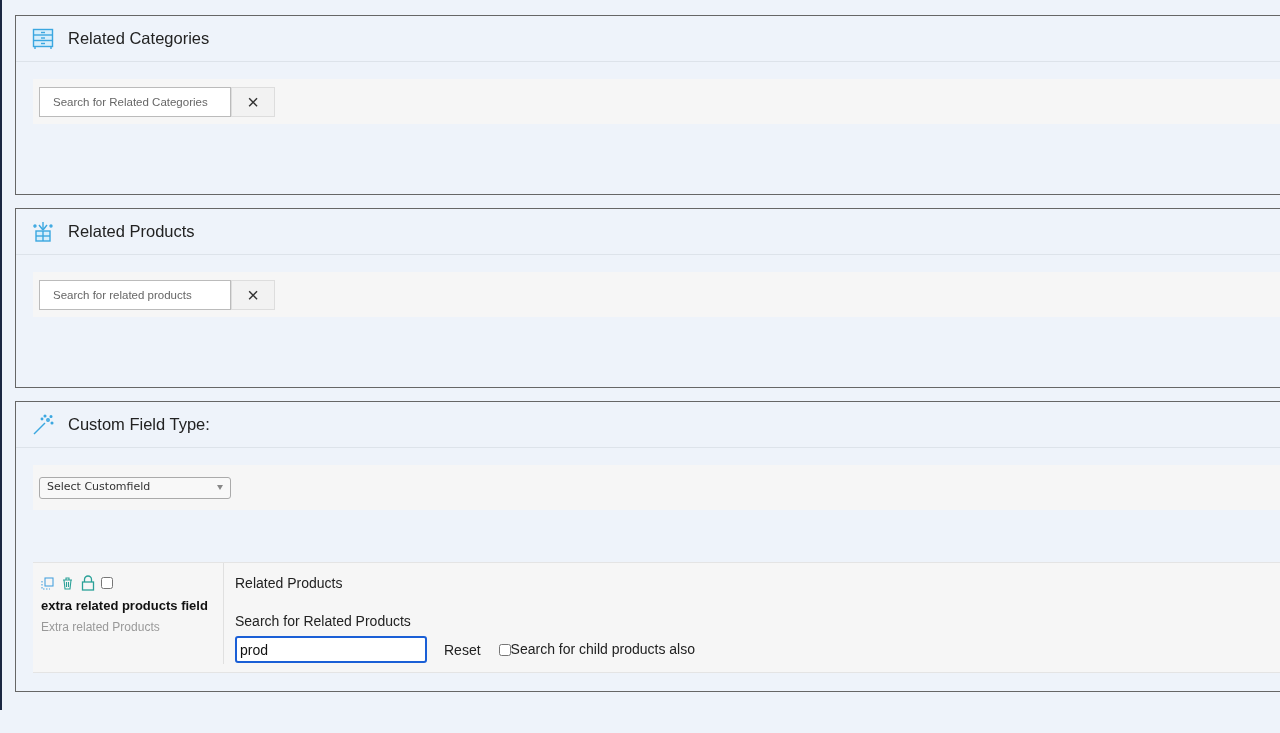 The width and height of the screenshot is (1280, 733). Describe the element at coordinates (43, 424) in the screenshot. I see `magic-wand-icon` at that location.